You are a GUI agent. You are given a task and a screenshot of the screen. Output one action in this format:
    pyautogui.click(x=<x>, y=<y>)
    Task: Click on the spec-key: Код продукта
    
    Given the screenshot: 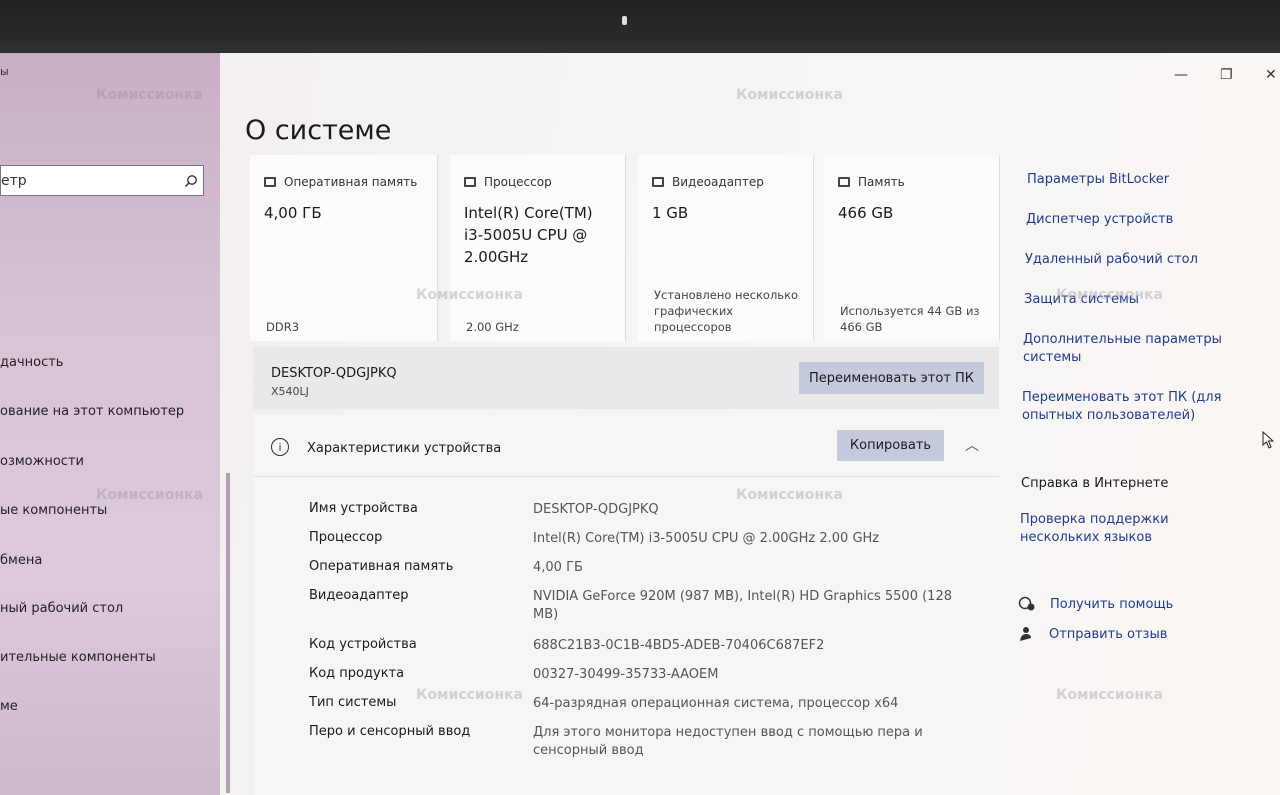 What is the action you would take?
    pyautogui.click(x=357, y=673)
    